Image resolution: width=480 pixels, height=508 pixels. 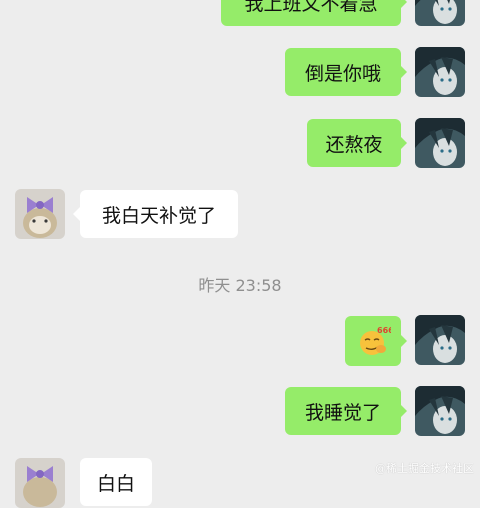 I want to click on message-bubble-received: 白白, so click(x=116, y=482).